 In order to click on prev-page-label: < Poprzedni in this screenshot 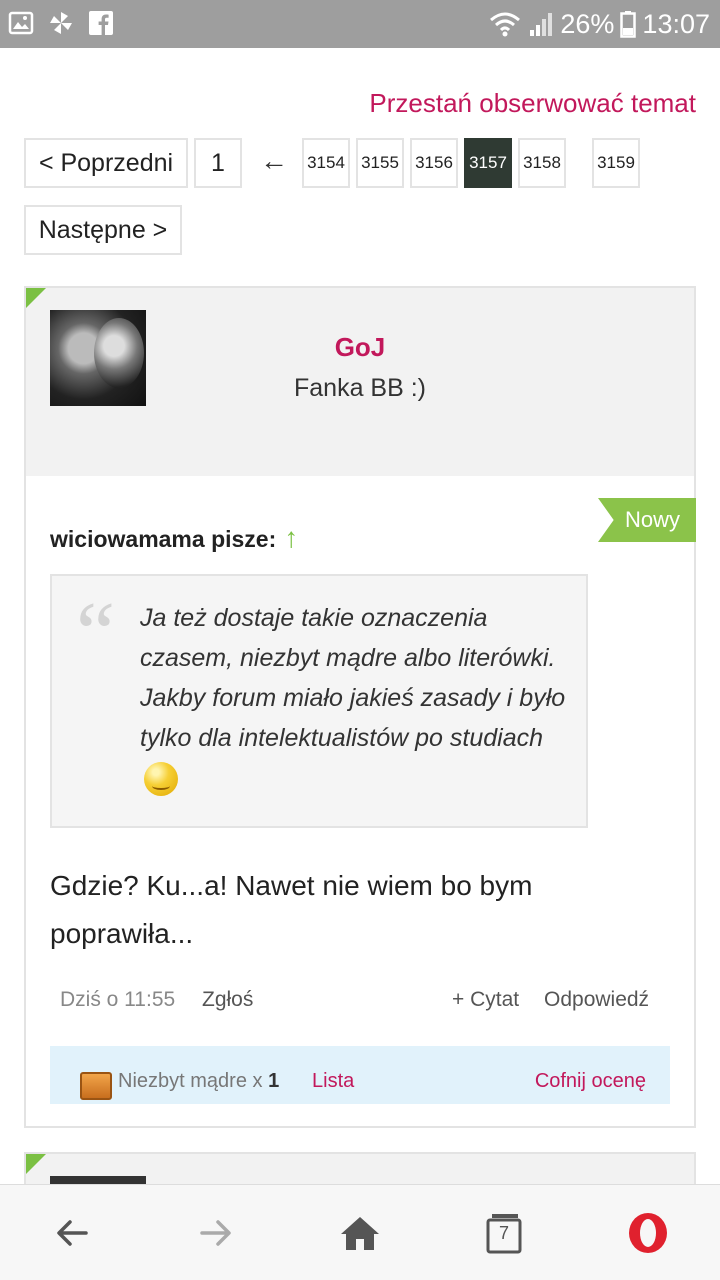, I will do `click(106, 162)`.